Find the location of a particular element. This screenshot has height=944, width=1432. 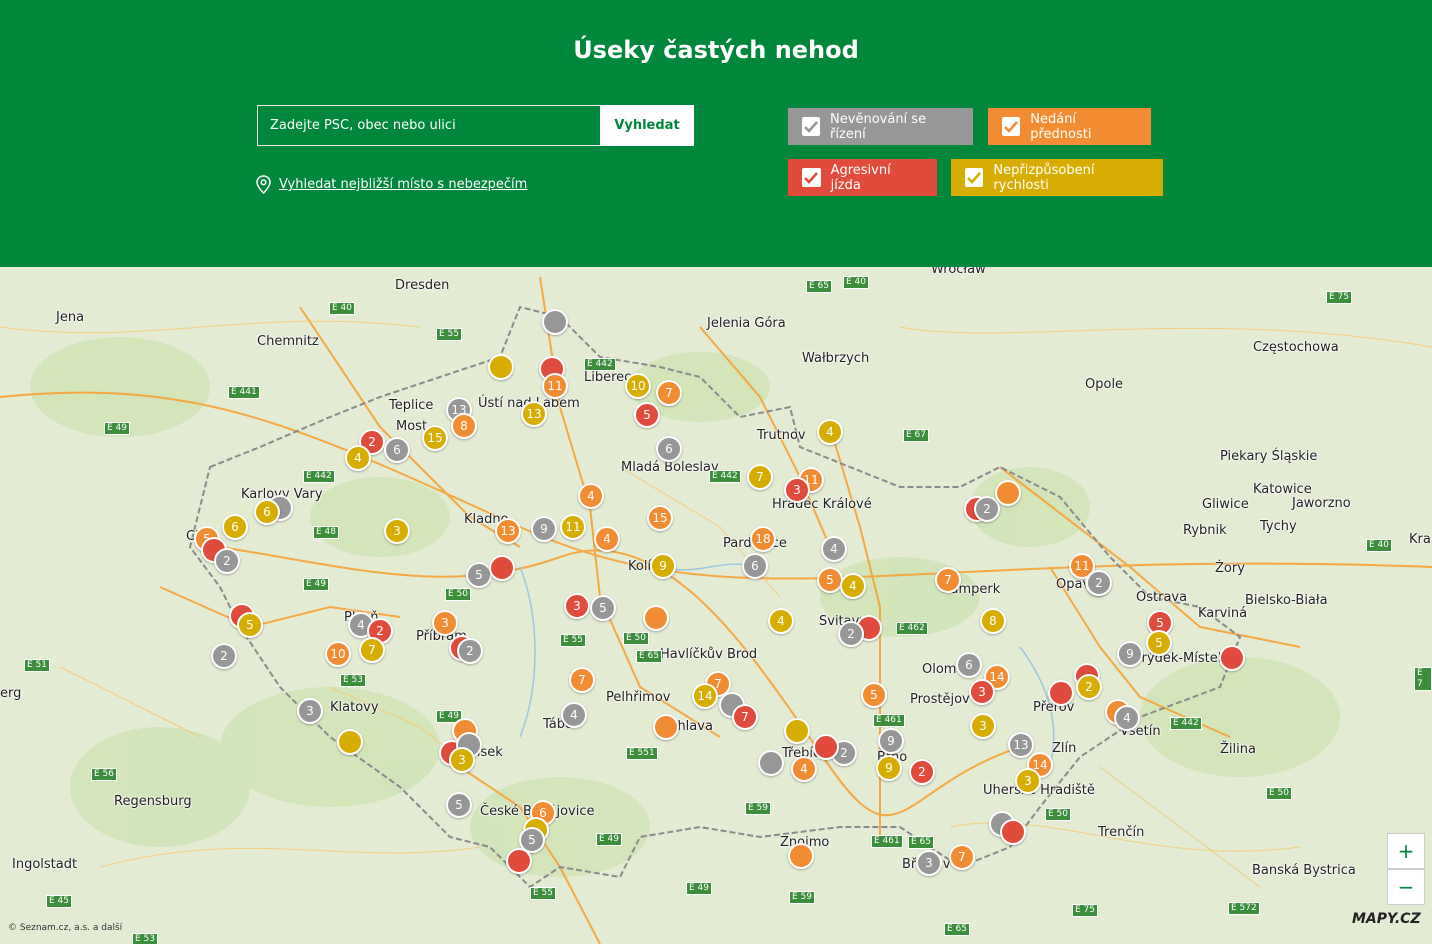

filter-label: Nevěnování se řízení is located at coordinates (878, 126).